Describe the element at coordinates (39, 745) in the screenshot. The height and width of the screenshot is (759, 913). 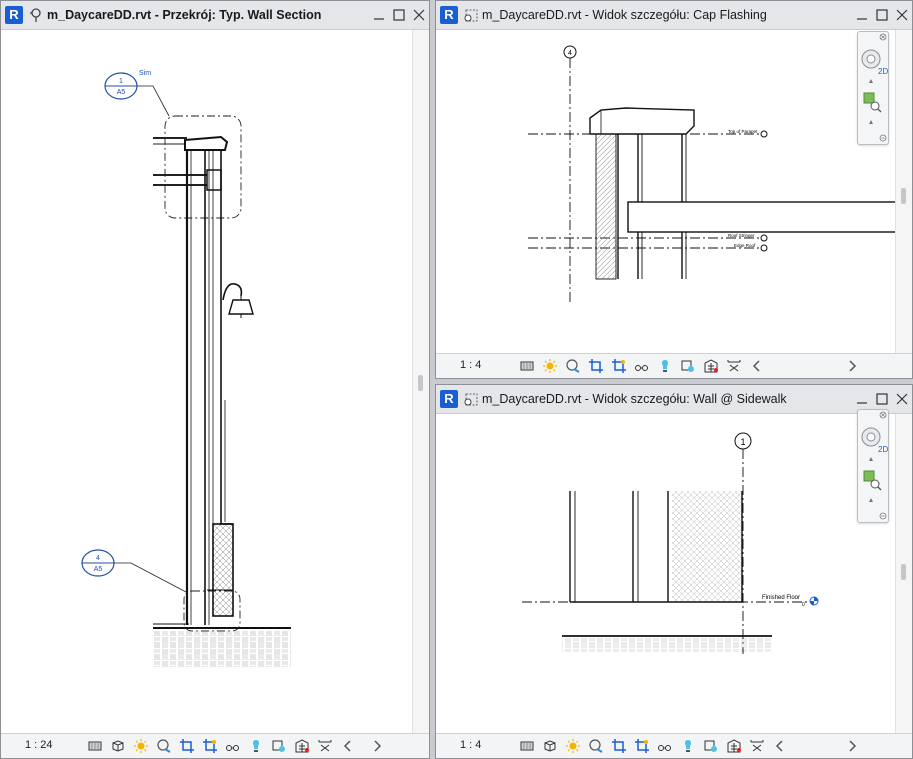
I see `view-scale: 1 : 24` at that location.